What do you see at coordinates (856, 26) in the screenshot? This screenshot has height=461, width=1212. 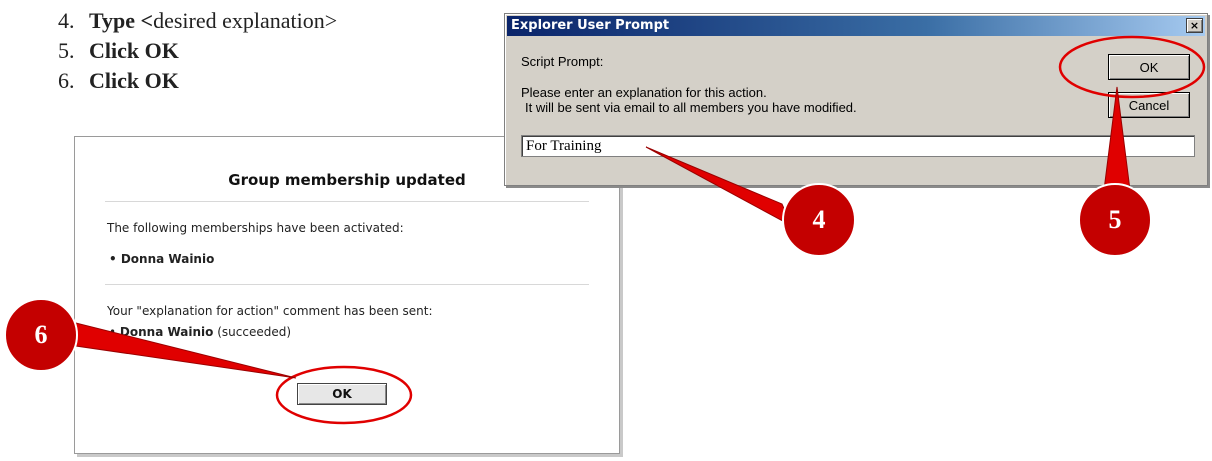 I see `dialog-titlebar: Explorer User Prompt ×` at bounding box center [856, 26].